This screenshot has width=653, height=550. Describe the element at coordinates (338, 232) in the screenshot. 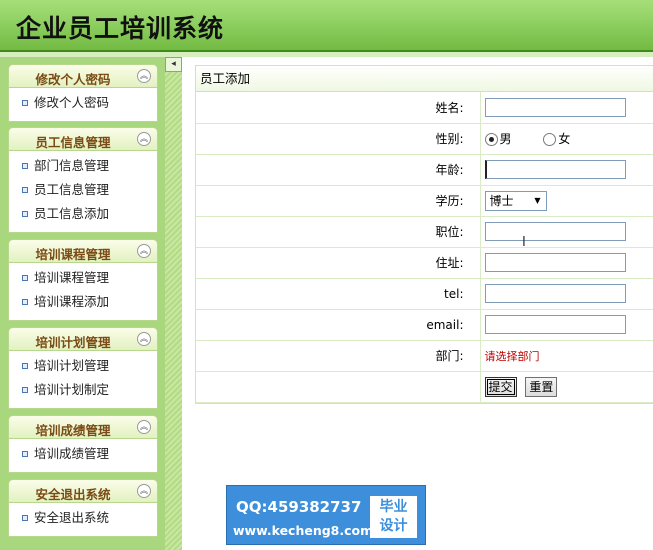

I see `position-label: 职位:` at that location.